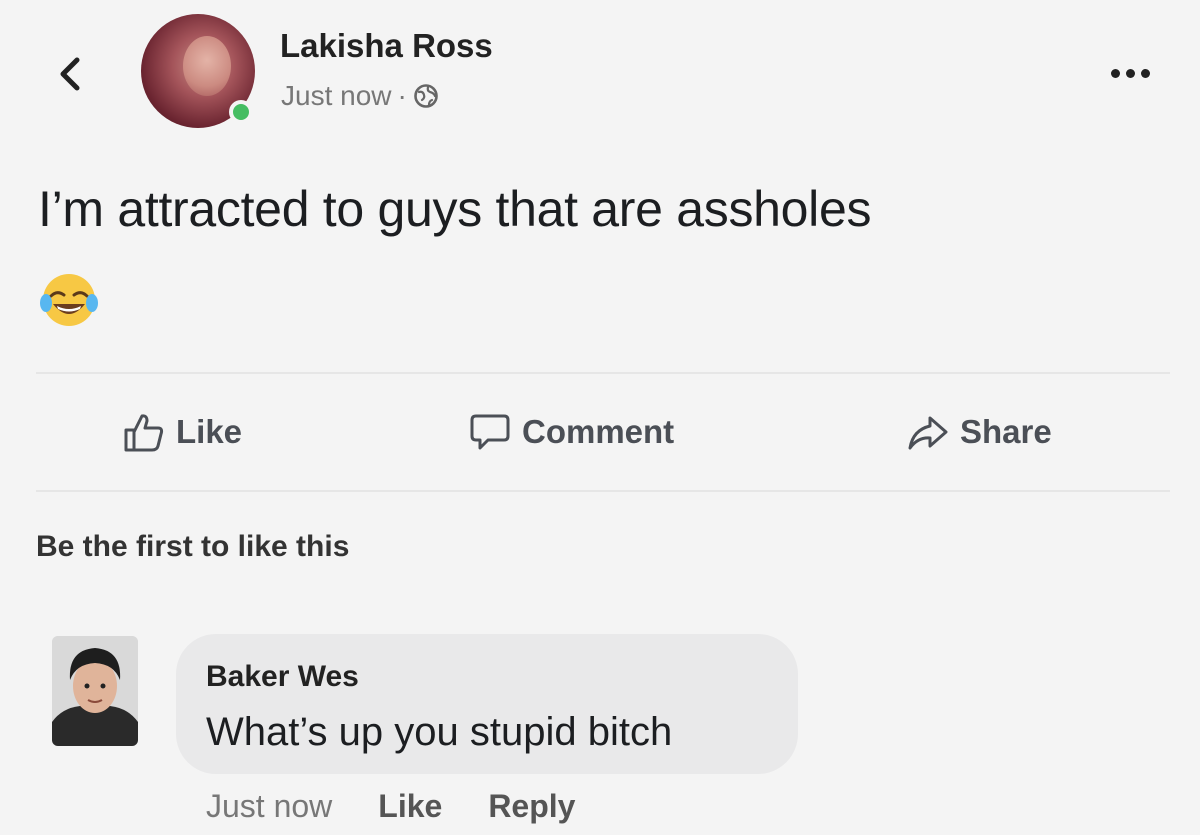 Image resolution: width=1200 pixels, height=835 pixels. I want to click on globe-icon, so click(426, 96).